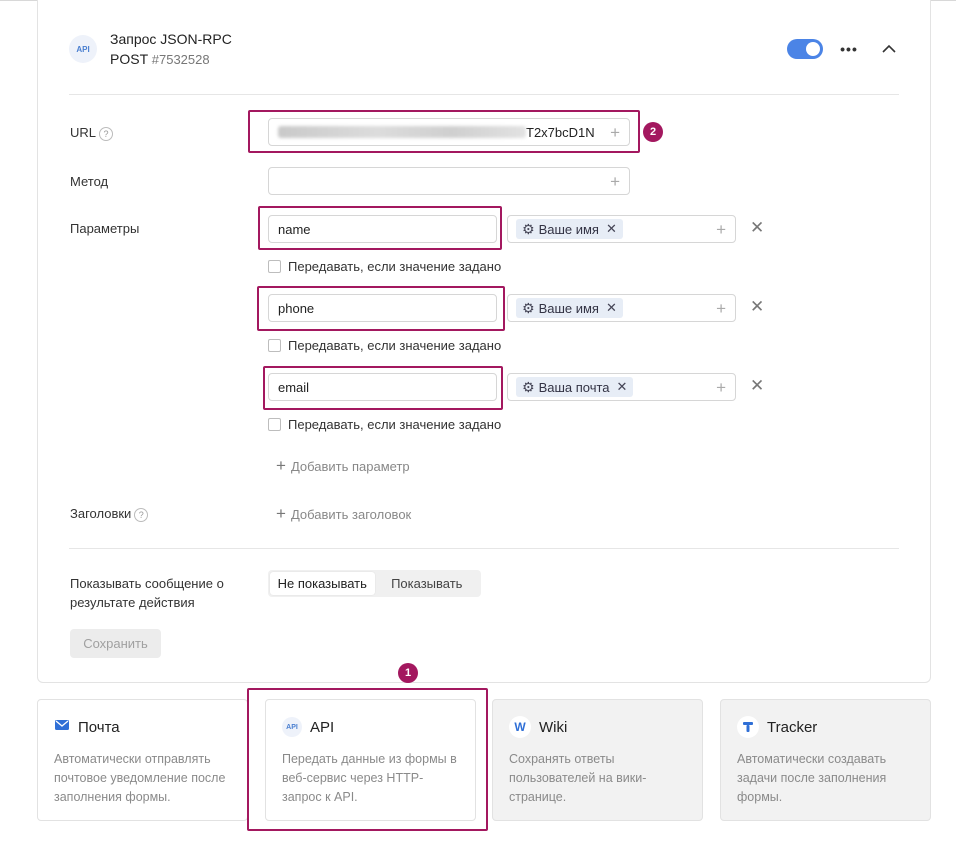 This screenshot has width=956, height=845. I want to click on more-icon: •••, so click(849, 49).